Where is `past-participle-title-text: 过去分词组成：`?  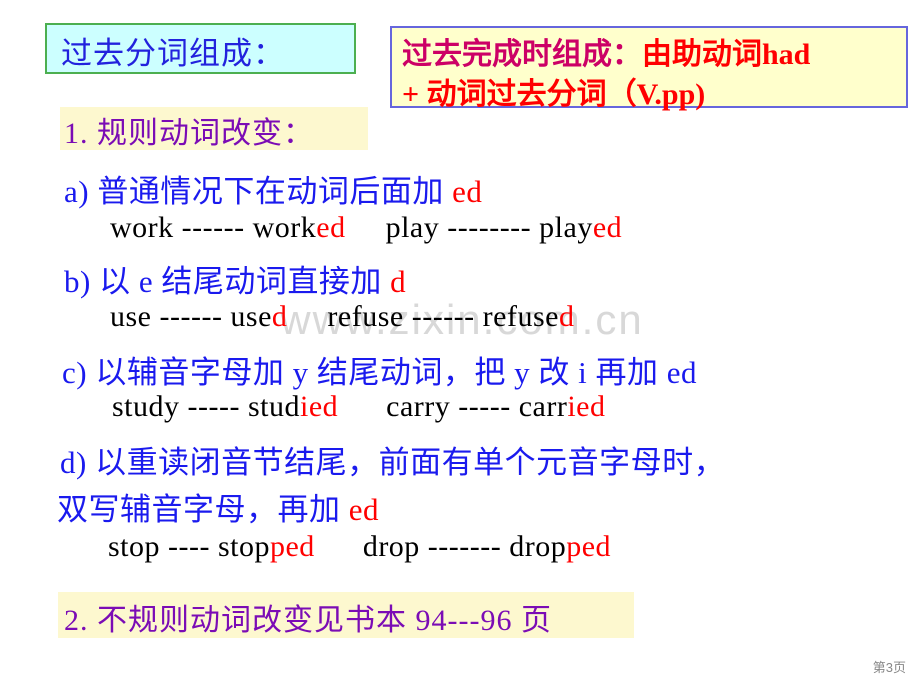 past-participle-title-text: 过去分词组成： is located at coordinates (173, 53).